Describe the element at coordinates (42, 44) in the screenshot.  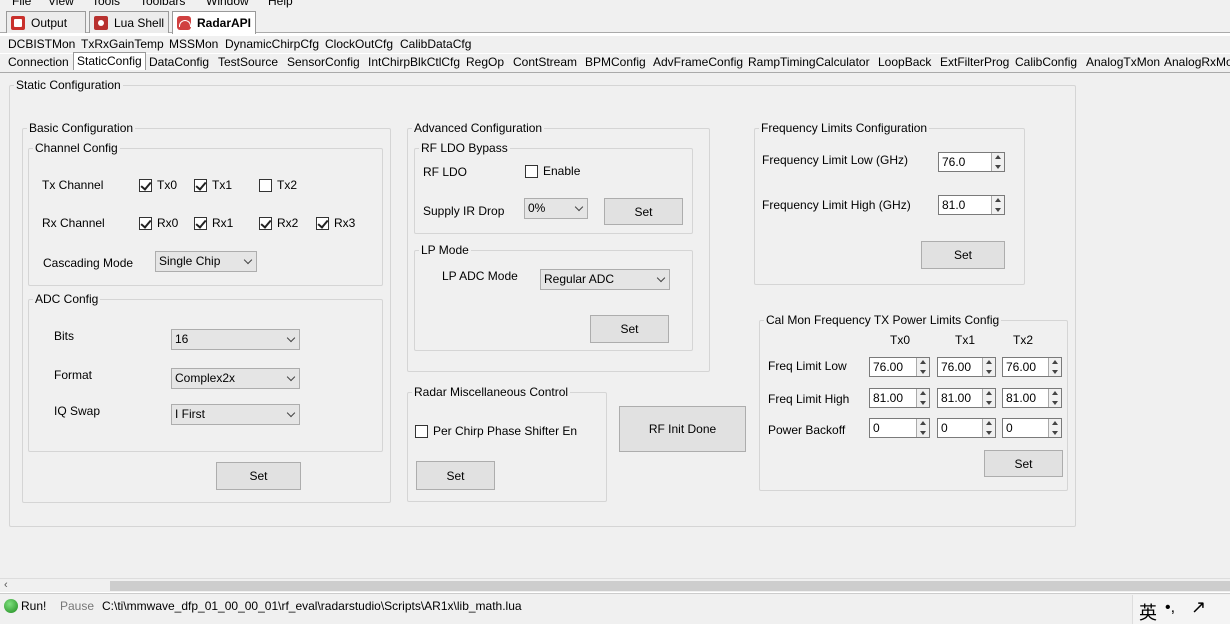
I see `tab-dcbistmon: DCBISTMon` at that location.